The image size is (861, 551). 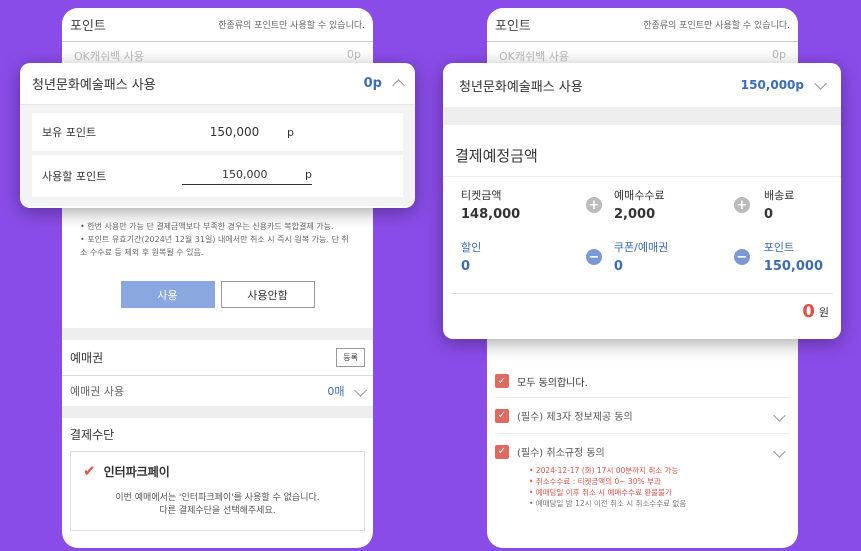 What do you see at coordinates (769, 214) in the screenshot?
I see `delivery-fee-value: 0` at bounding box center [769, 214].